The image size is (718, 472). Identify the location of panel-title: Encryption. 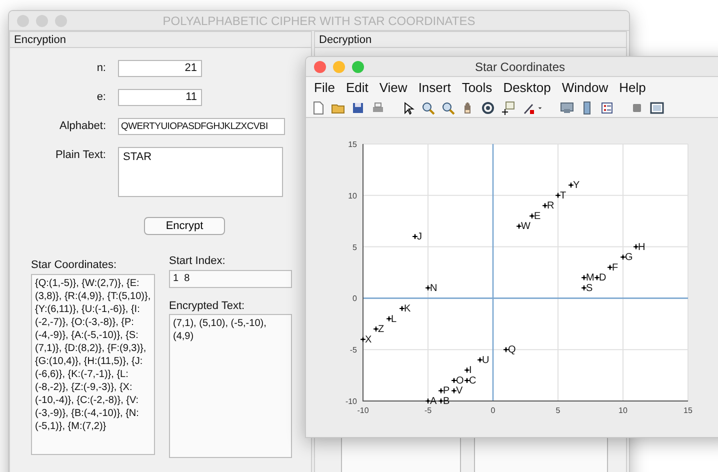
(160, 40).